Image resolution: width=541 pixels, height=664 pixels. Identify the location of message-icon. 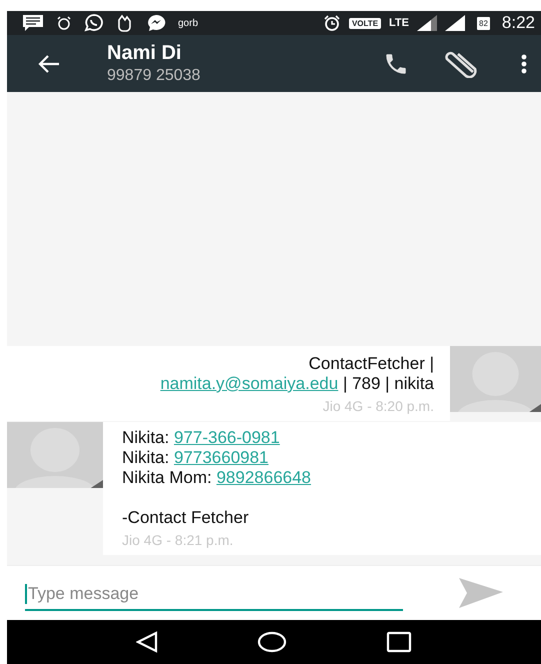
(33, 23).